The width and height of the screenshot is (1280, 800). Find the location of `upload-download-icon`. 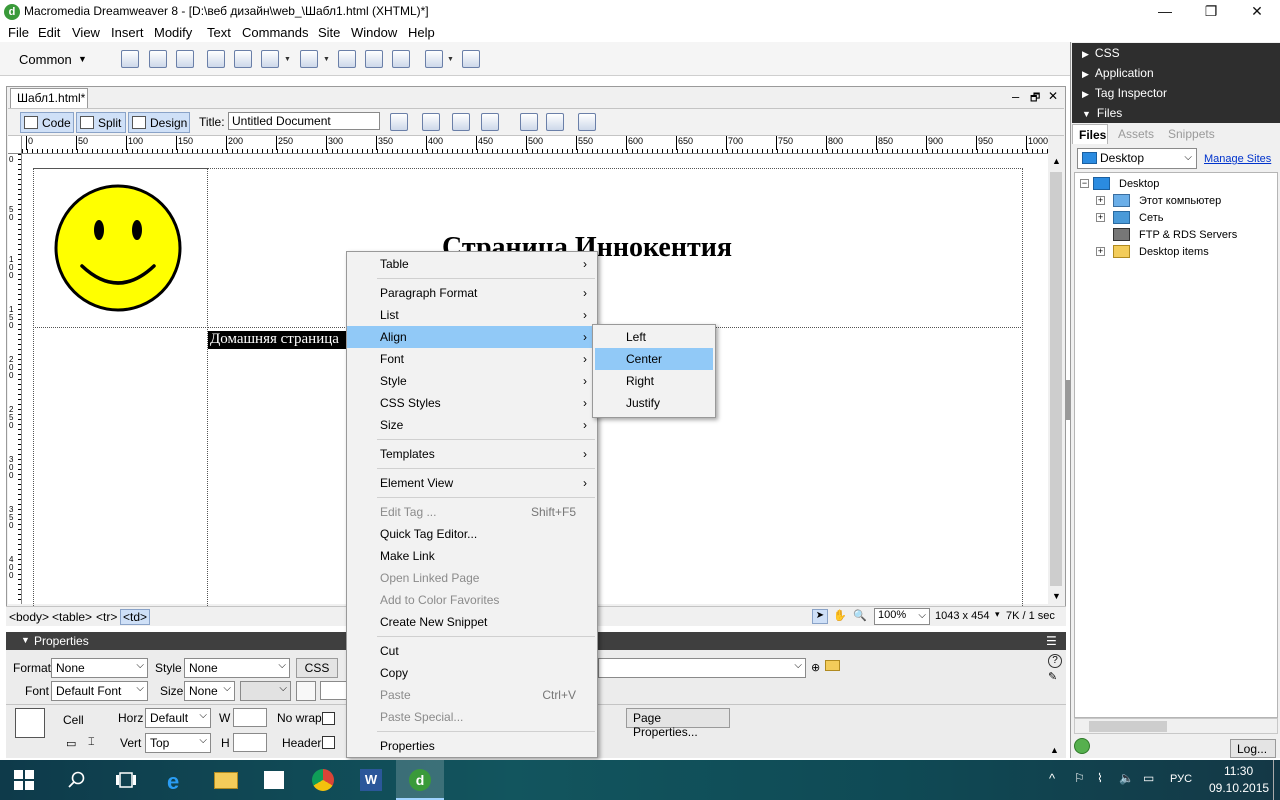

upload-download-icon is located at coordinates (461, 122).